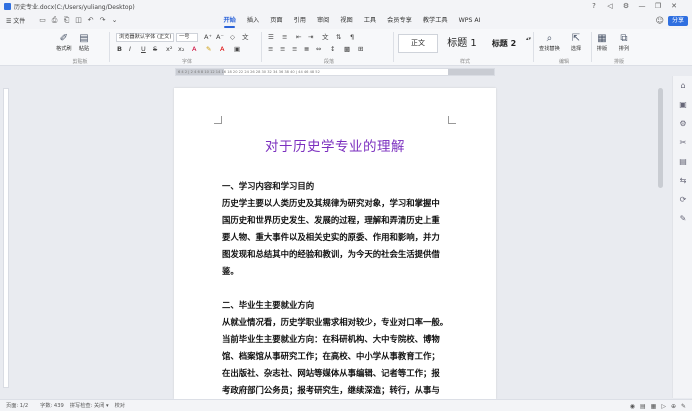 This screenshot has height=411, width=692. Describe the element at coordinates (310, 37) in the screenshot. I see `increase-indent-icon: ⇥` at that location.